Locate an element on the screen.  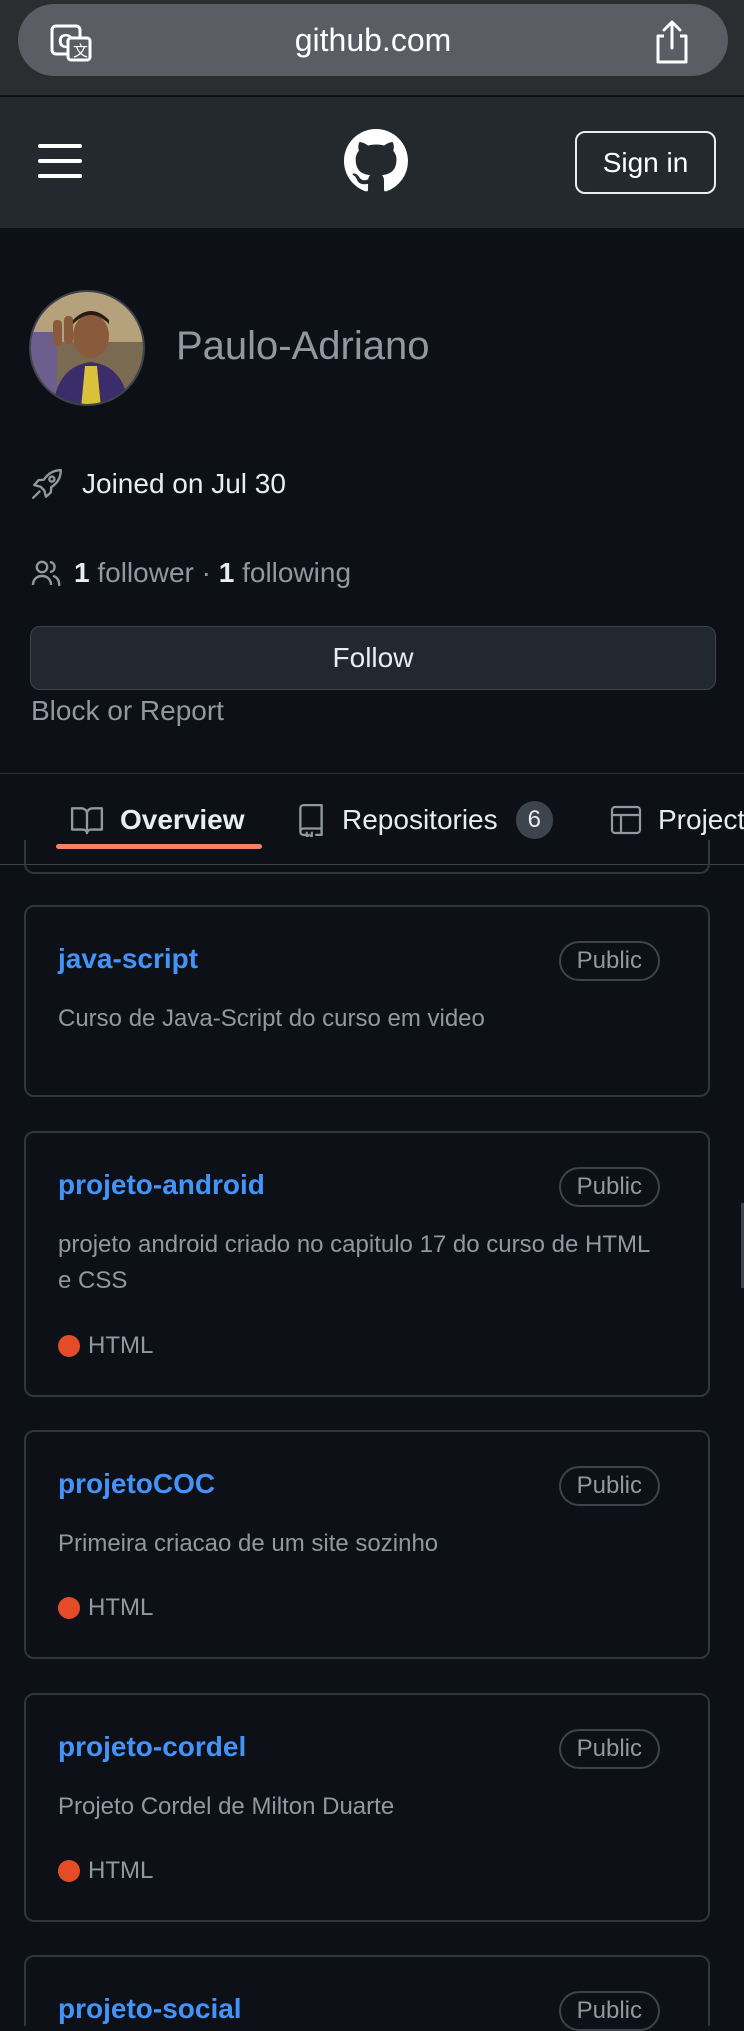
repo-name-link: java-script is located at coordinates (128, 959).